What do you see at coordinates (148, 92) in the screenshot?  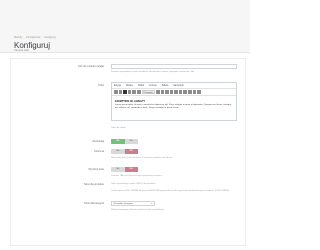 I see `paragraph-format-select: Paragraph` at bounding box center [148, 92].